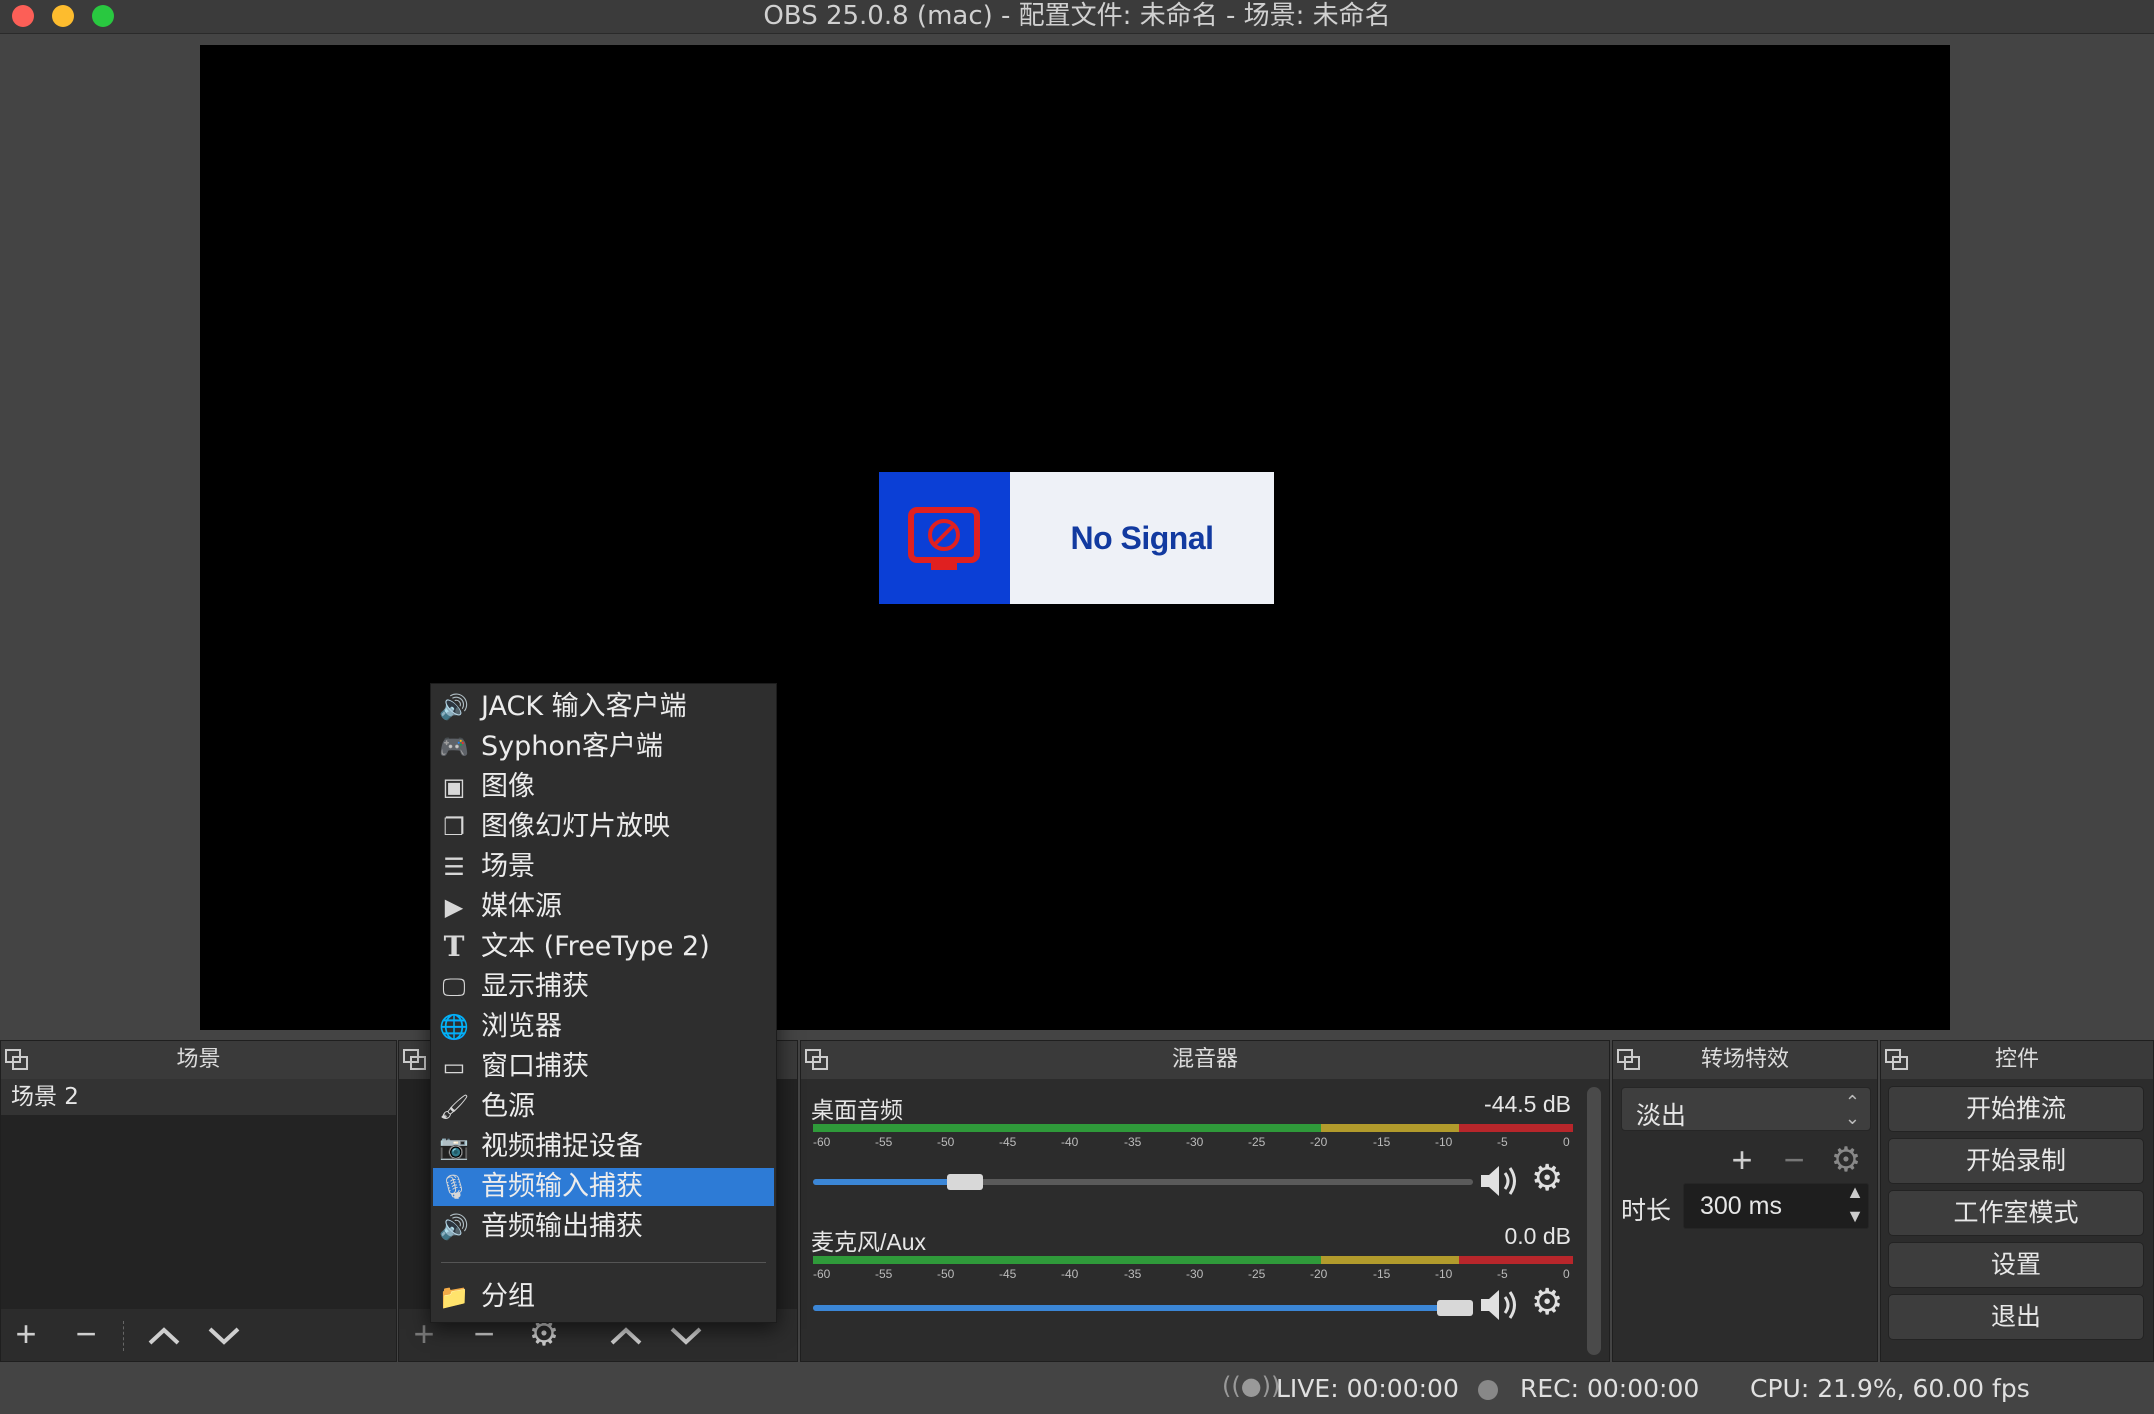 The image size is (2154, 1414). I want to click on mixer-scrollbar, so click(1594, 1221).